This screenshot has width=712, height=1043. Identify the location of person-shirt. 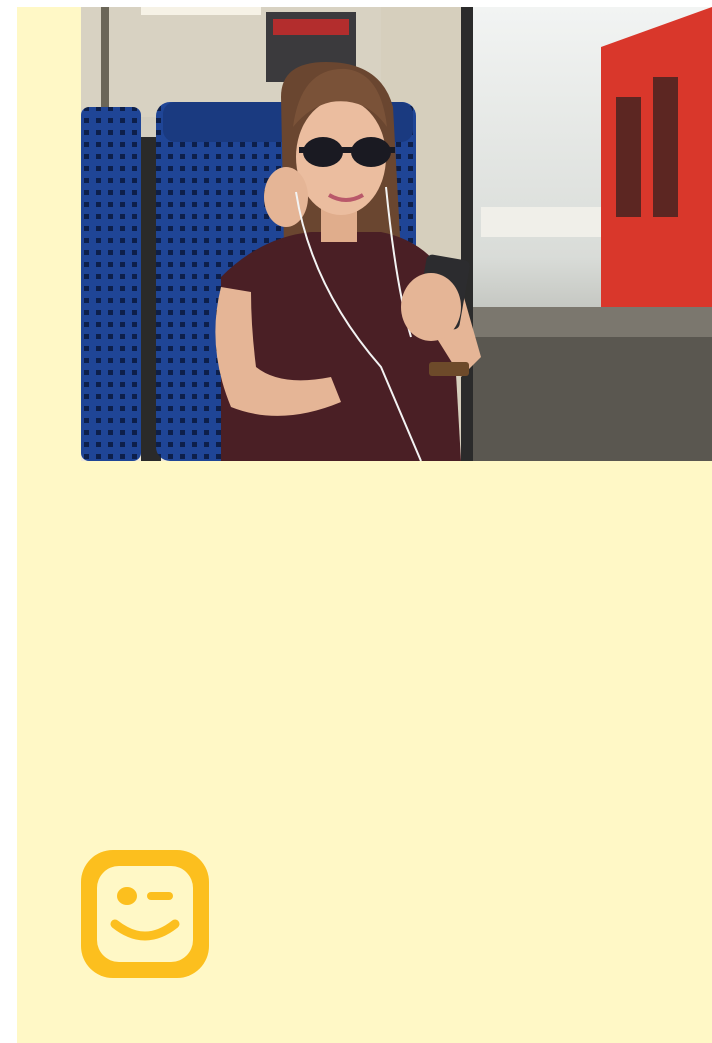
(341, 346).